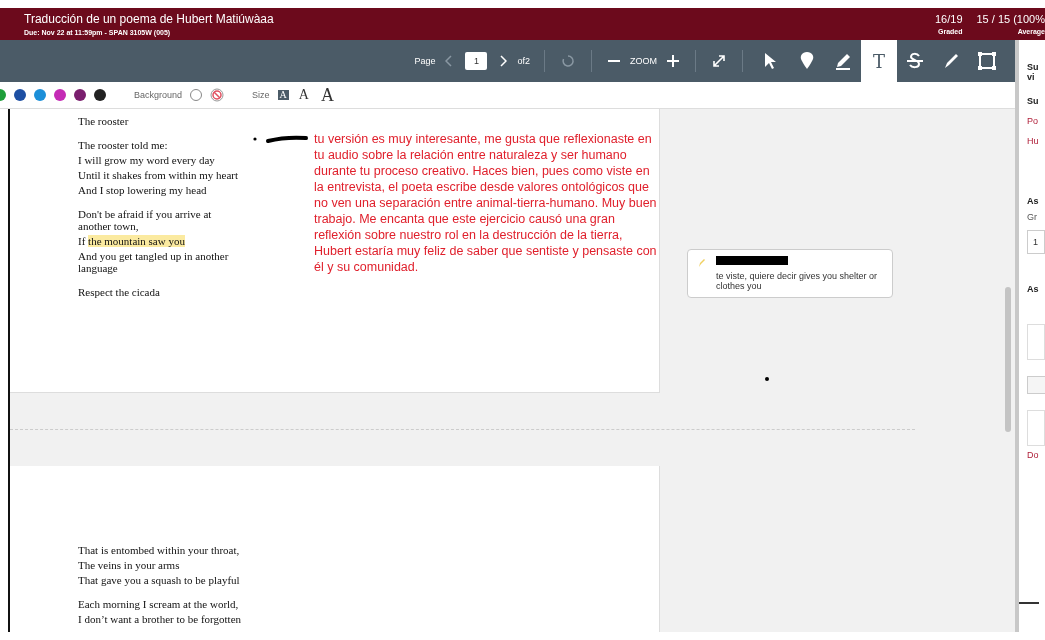  Describe the element at coordinates (987, 61) in the screenshot. I see `area-select-icon` at that location.